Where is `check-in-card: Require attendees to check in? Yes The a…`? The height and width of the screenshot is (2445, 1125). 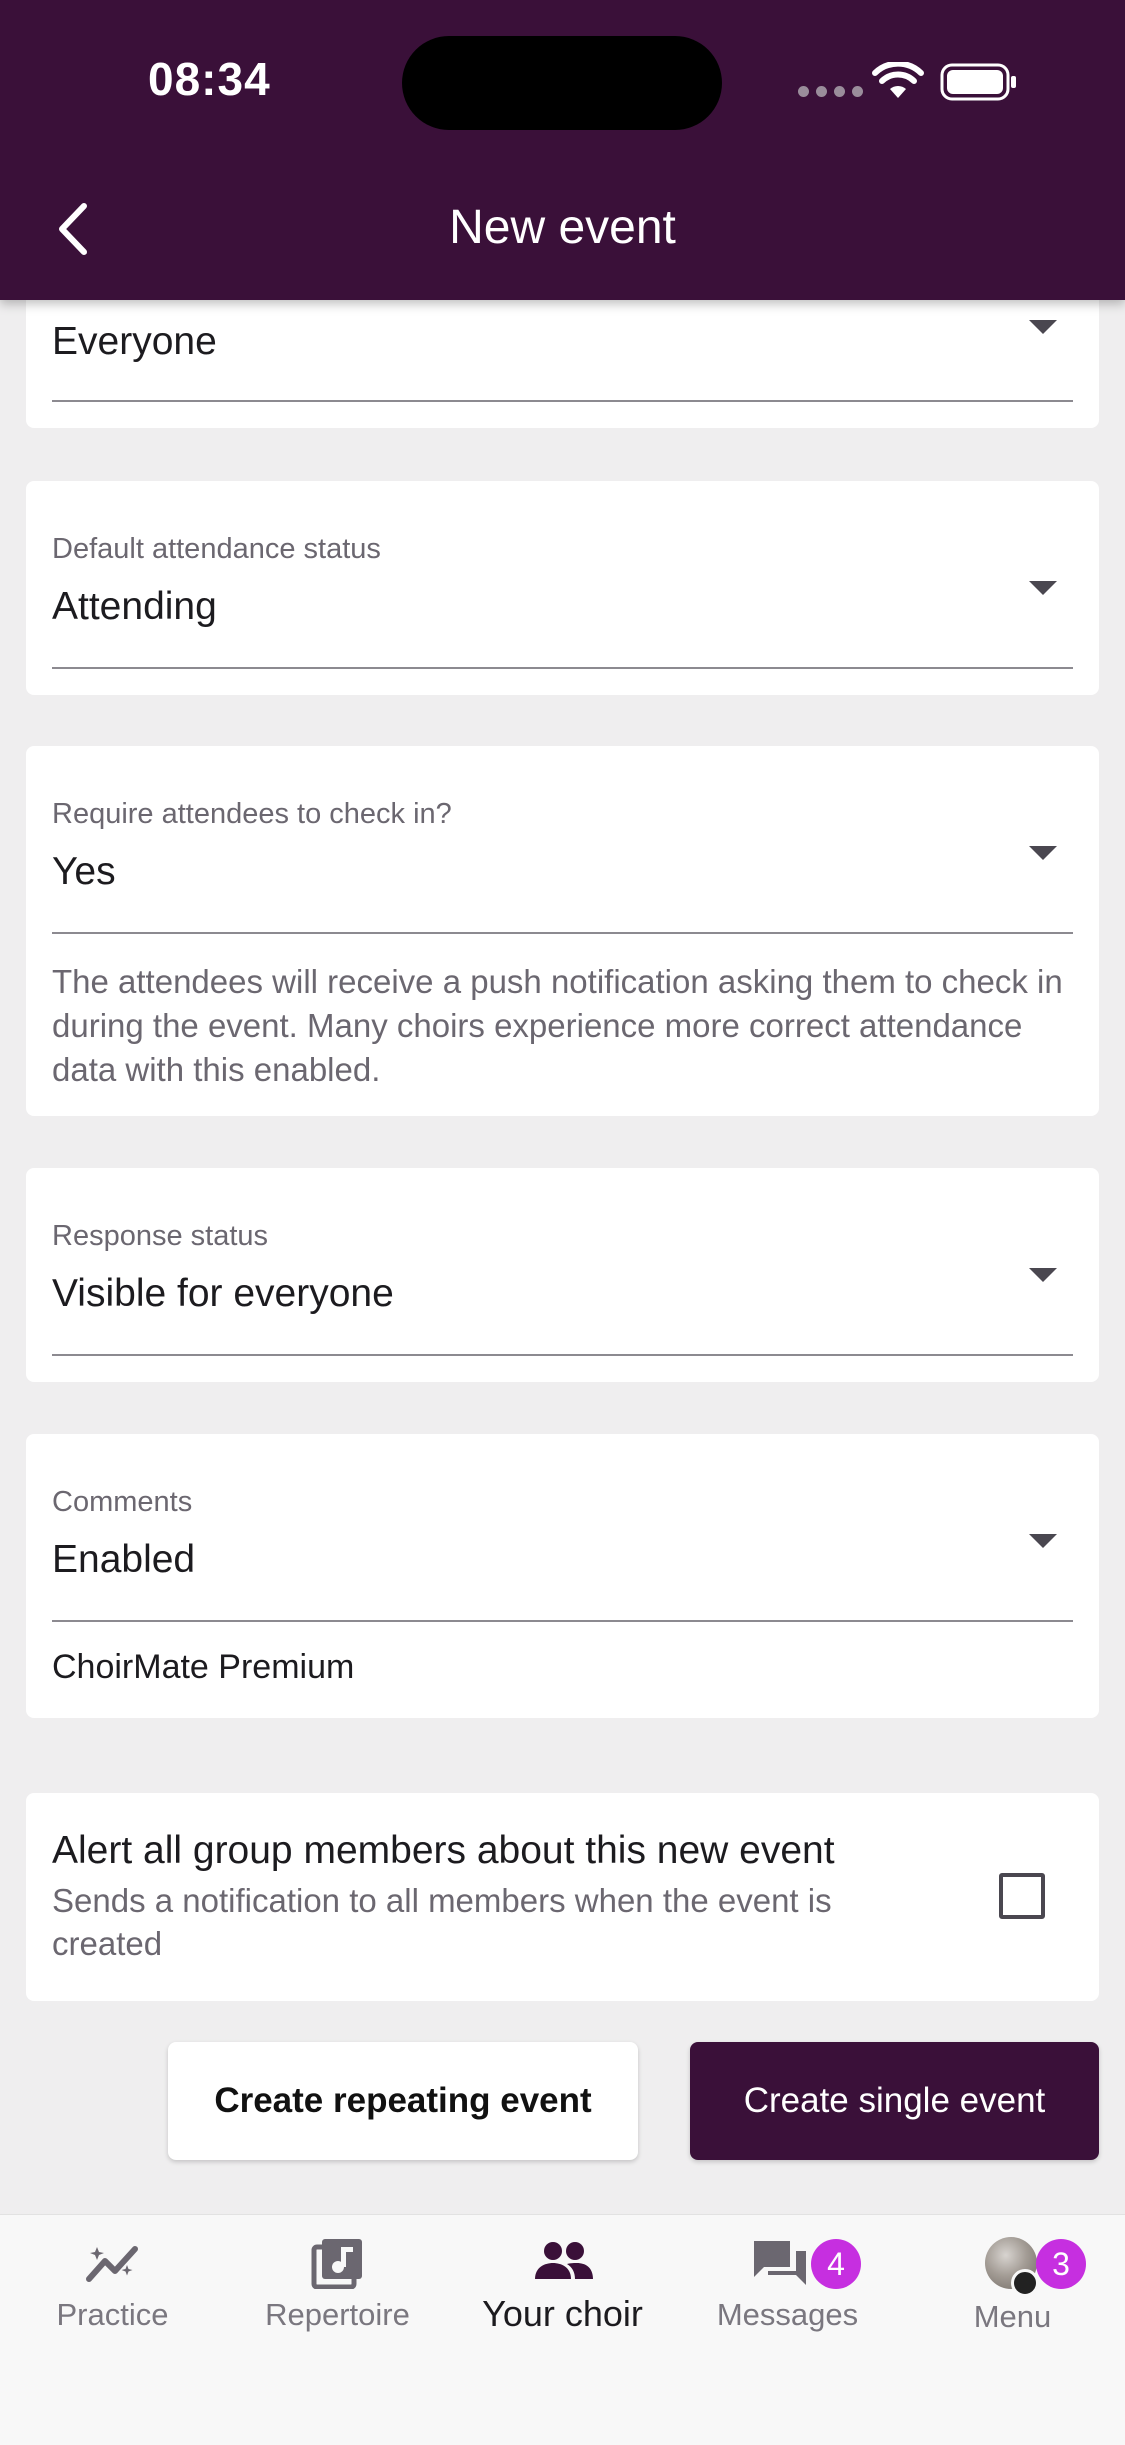 check-in-card: Require attendees to check in? Yes The a… is located at coordinates (562, 931).